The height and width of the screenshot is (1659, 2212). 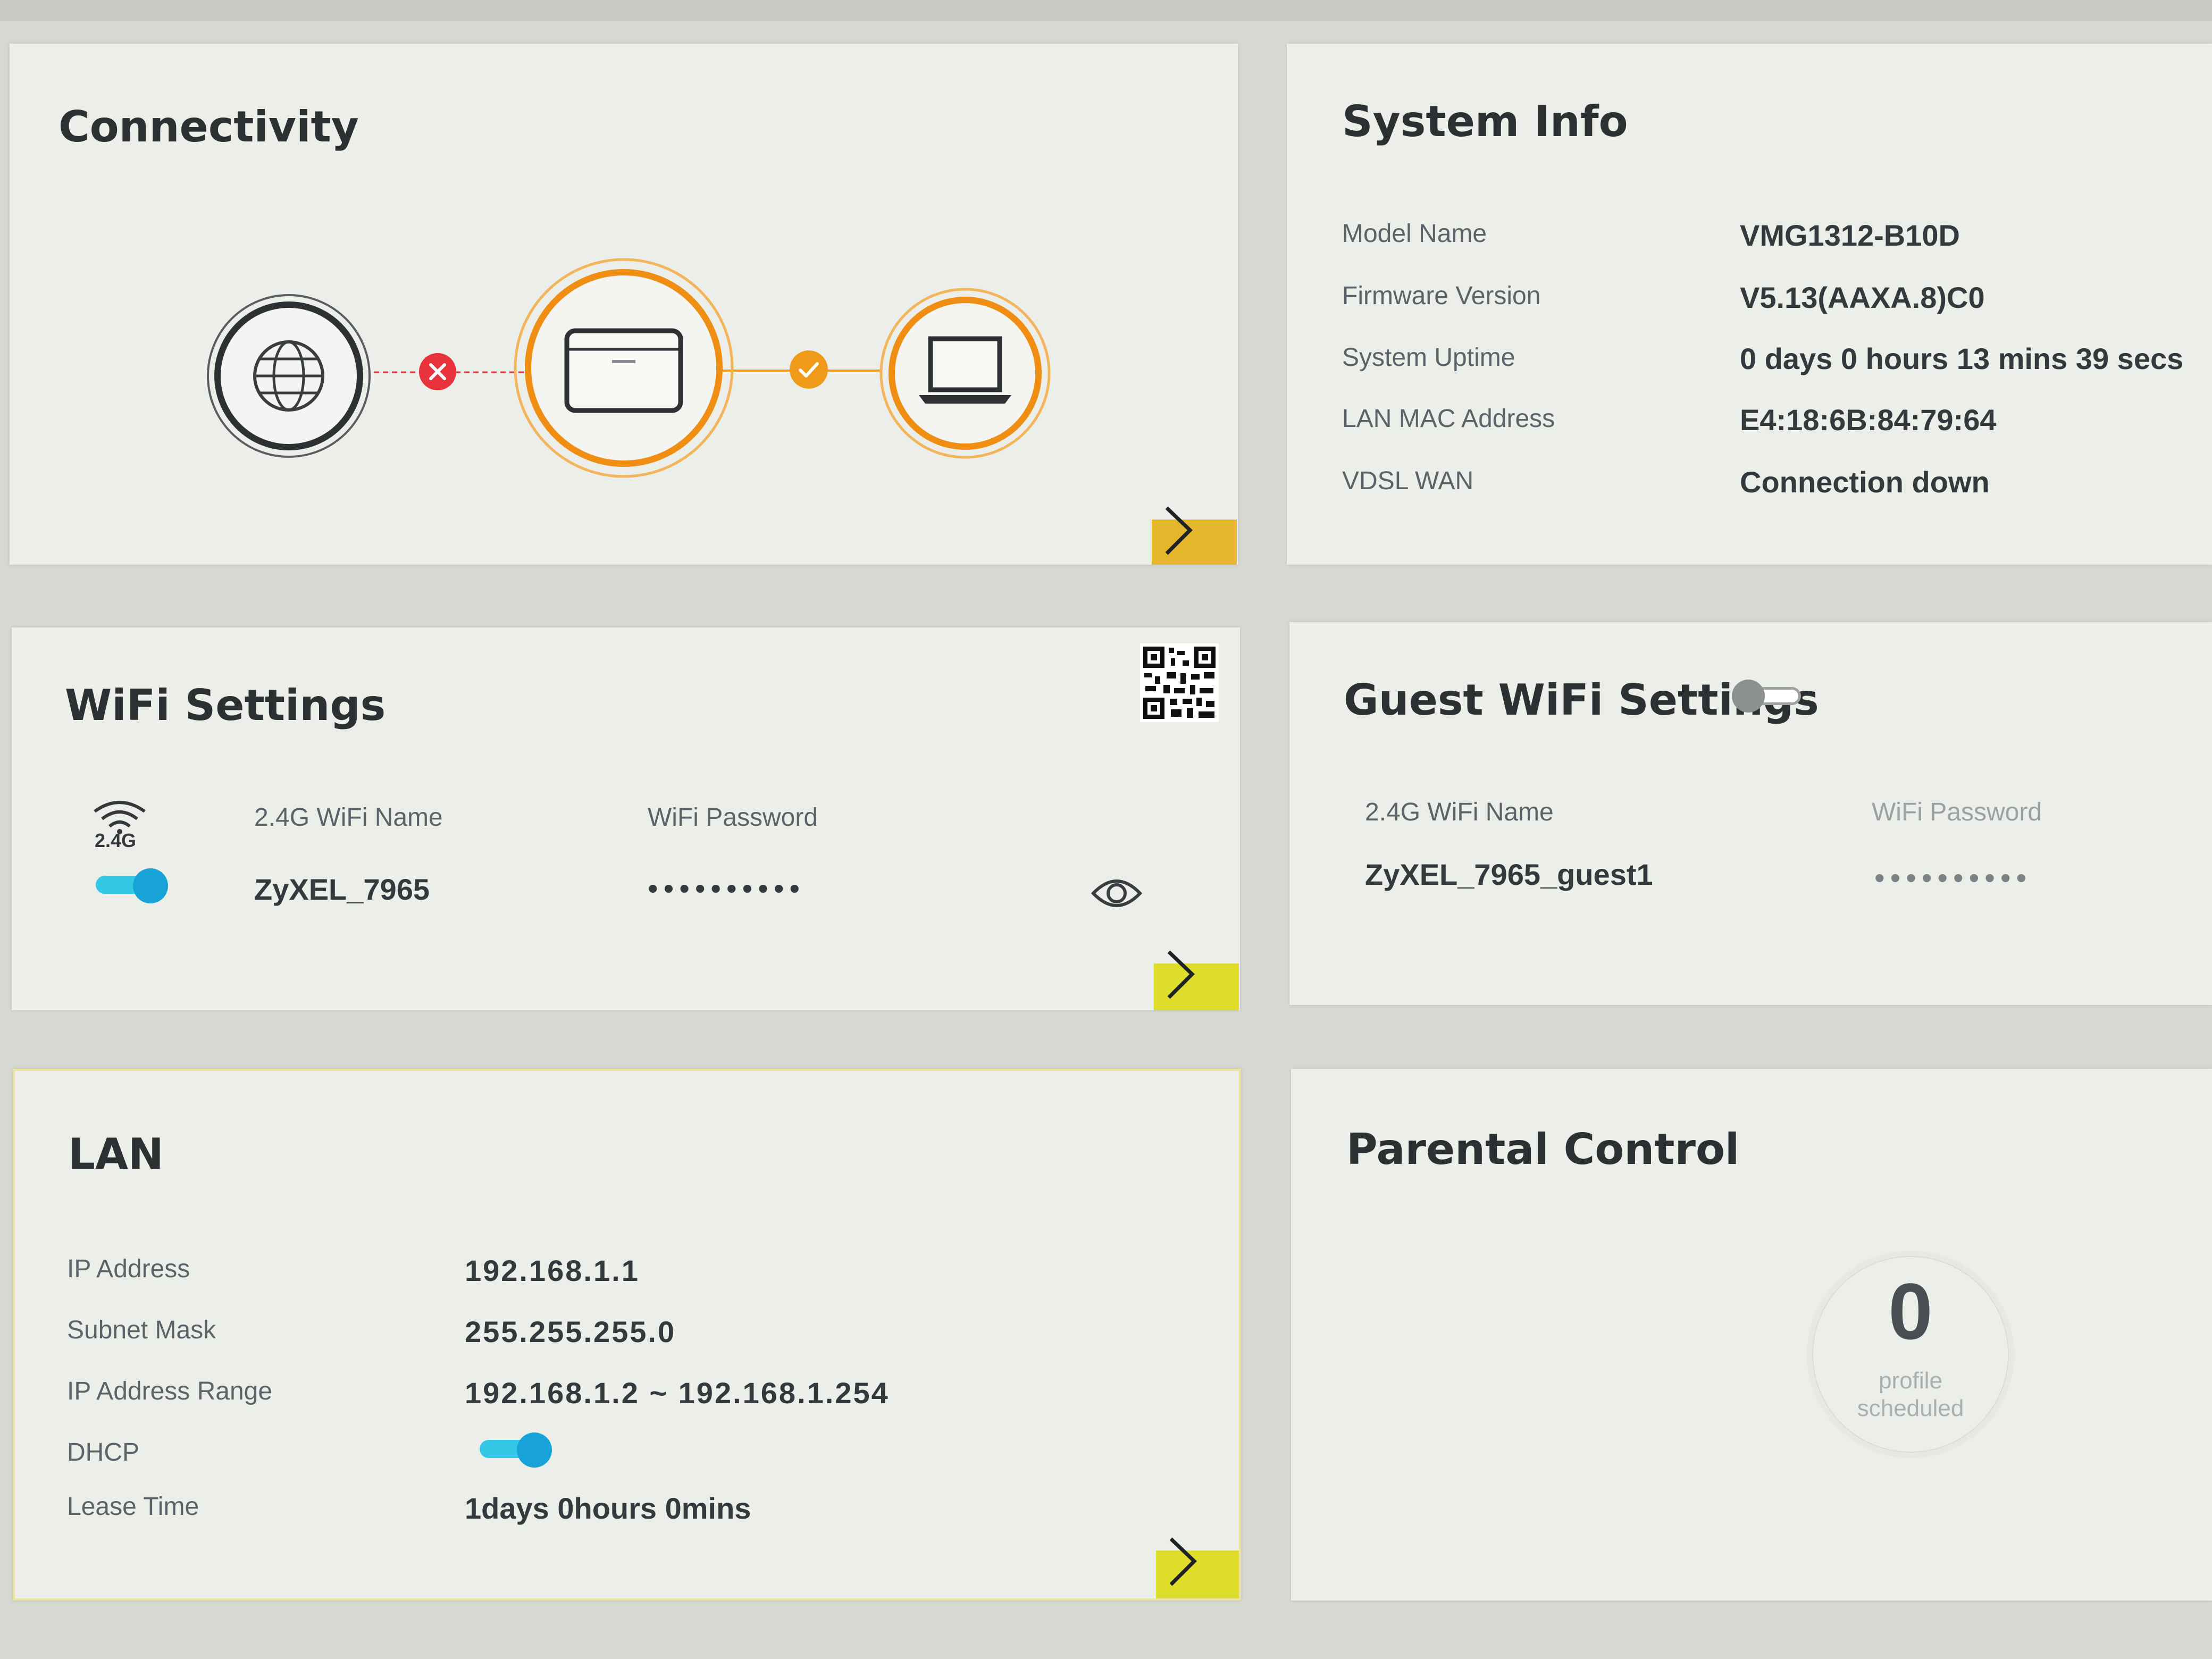 What do you see at coordinates (1509, 874) in the screenshot?
I see `guest-wifi-name-value: ZyXEL_7965_guest1` at bounding box center [1509, 874].